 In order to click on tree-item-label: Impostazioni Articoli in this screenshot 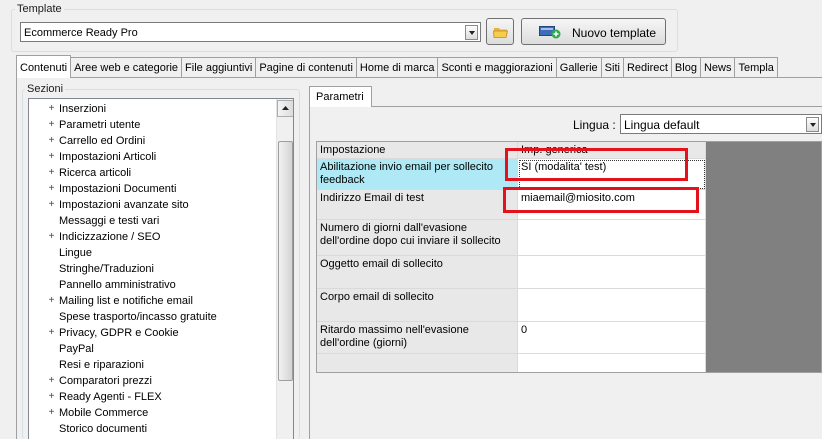, I will do `click(108, 157)`.